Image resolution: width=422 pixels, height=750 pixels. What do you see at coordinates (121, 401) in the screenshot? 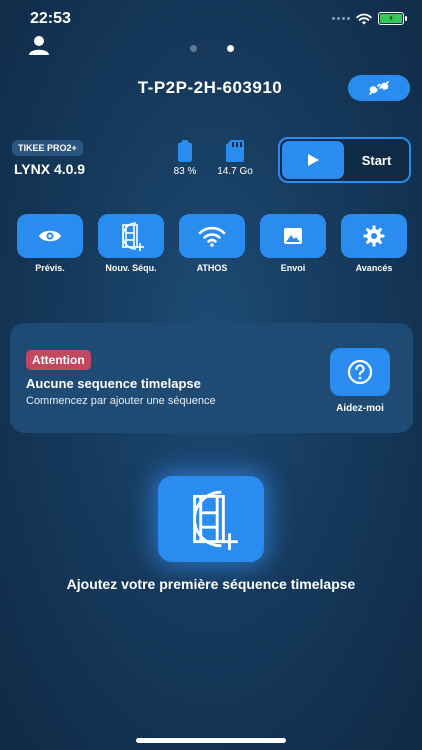
I see `alert-subtitle: Commencez par ajouter une séquence` at bounding box center [121, 401].